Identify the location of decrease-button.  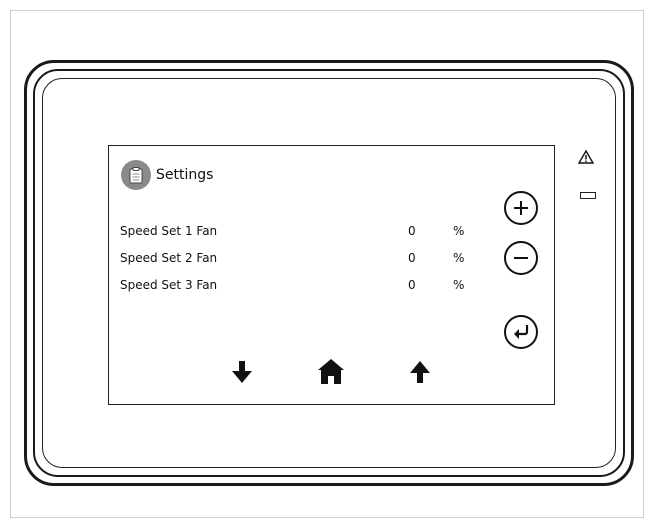
(521, 258).